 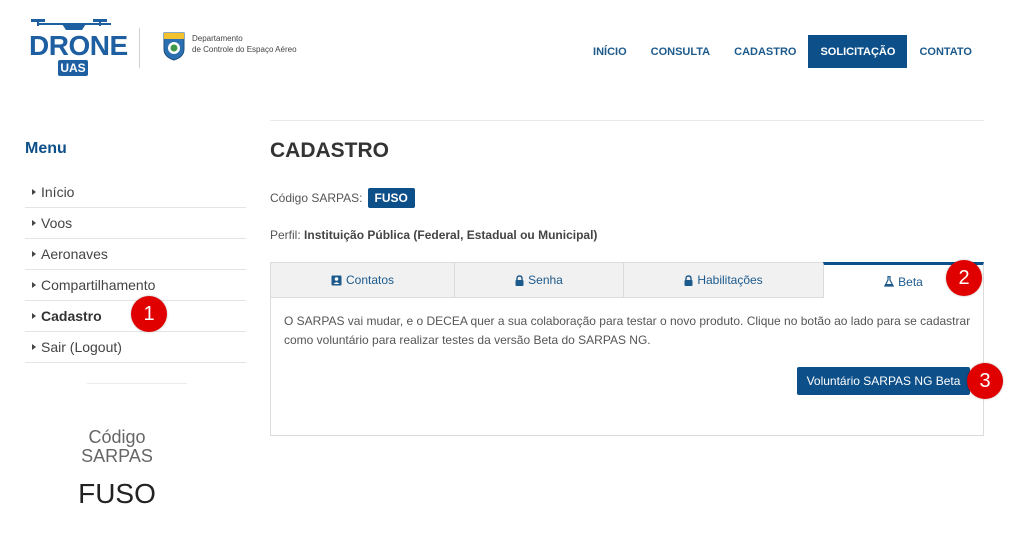 I want to click on sidebar-item-label: Aeronaves, so click(x=74, y=254).